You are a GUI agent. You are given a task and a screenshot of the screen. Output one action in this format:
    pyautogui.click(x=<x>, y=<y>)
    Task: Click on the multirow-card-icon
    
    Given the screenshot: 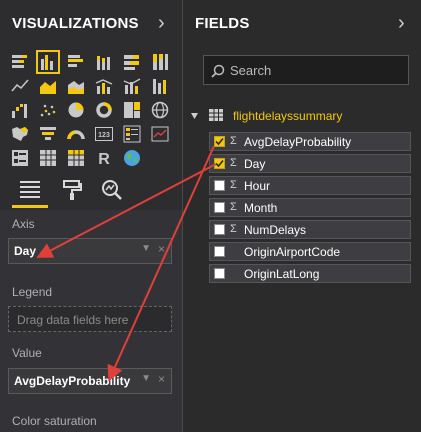 What is the action you would take?
    pyautogui.click(x=132, y=134)
    